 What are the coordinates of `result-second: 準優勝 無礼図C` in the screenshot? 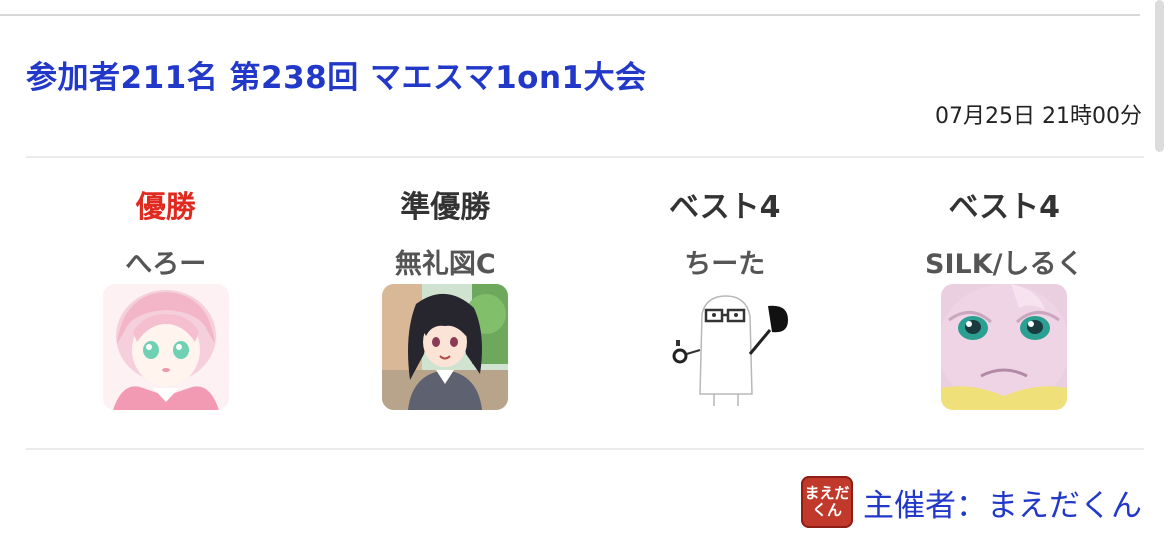 It's located at (446, 311).